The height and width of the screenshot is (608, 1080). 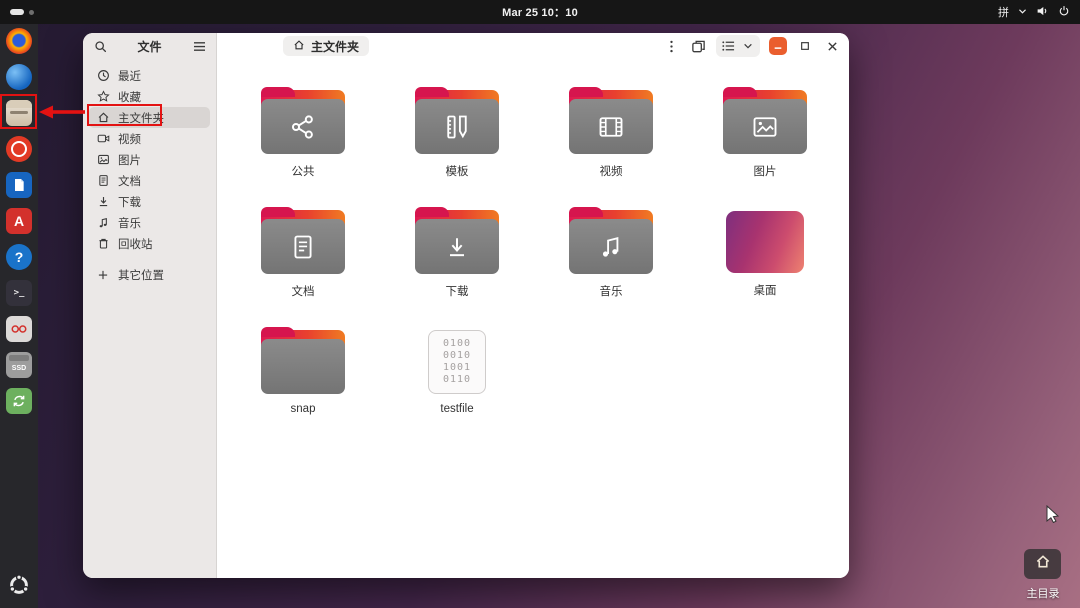 I want to click on system-tray: 拼, so click(x=1034, y=12).